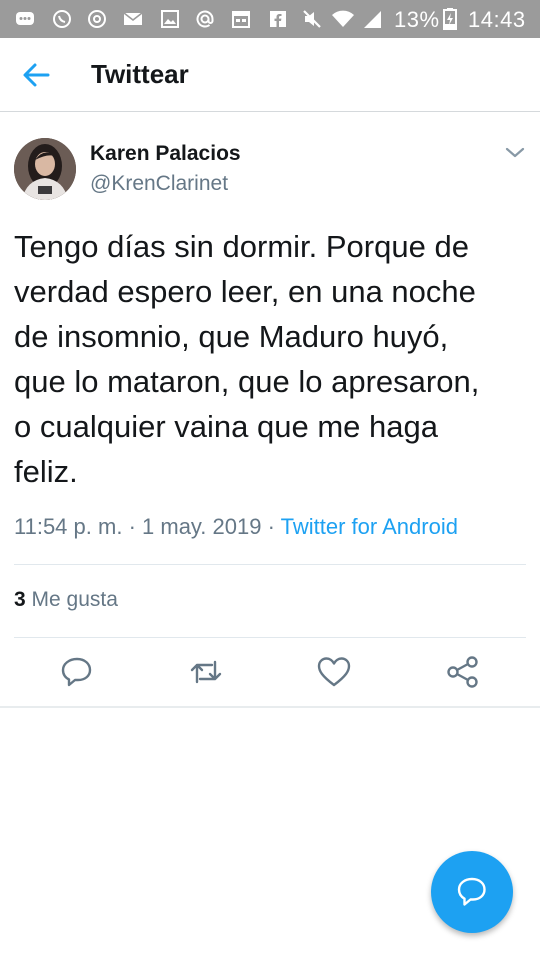  I want to click on at-sign-icon, so click(97, 19).